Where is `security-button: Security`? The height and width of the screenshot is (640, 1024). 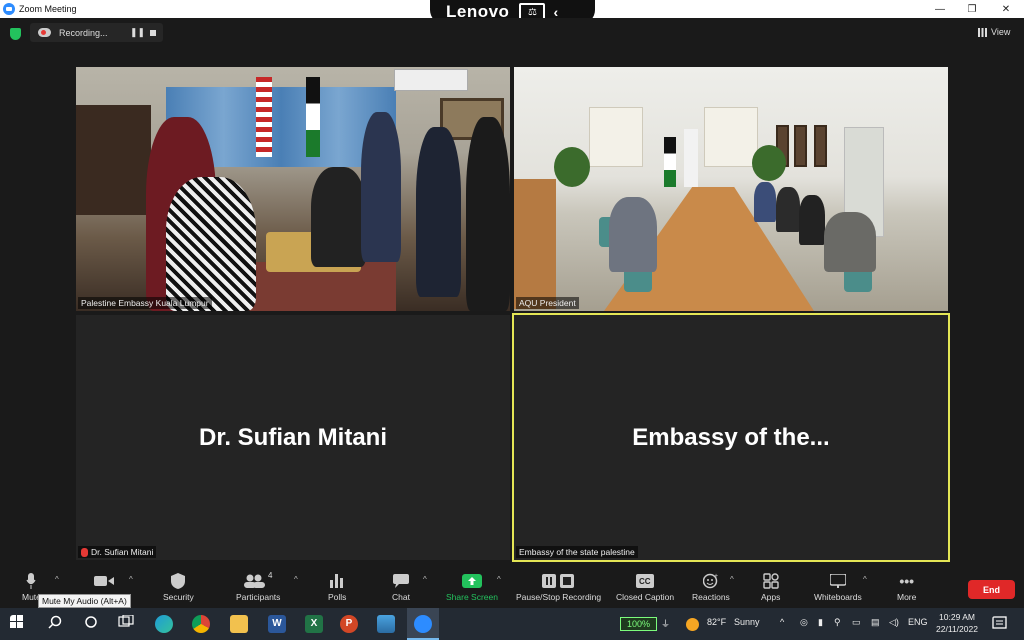 security-button: Security is located at coordinates (178, 587).